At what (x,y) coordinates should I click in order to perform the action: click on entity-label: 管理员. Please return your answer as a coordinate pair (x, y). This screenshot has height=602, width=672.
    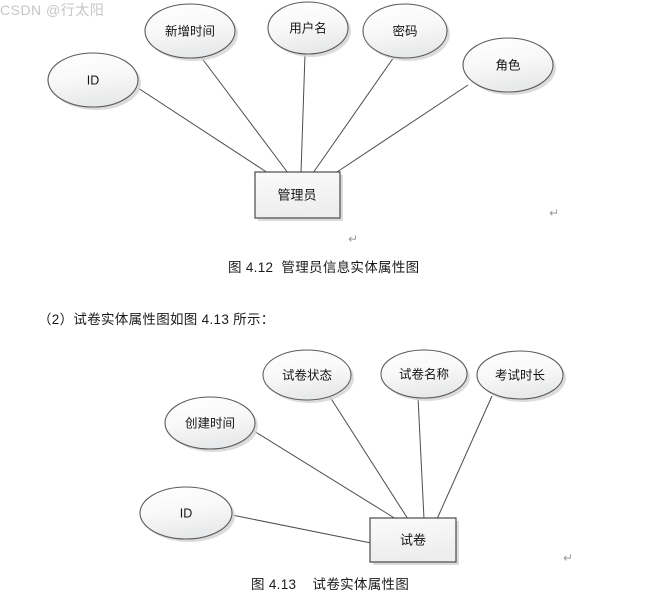
    Looking at the image, I should click on (296, 194).